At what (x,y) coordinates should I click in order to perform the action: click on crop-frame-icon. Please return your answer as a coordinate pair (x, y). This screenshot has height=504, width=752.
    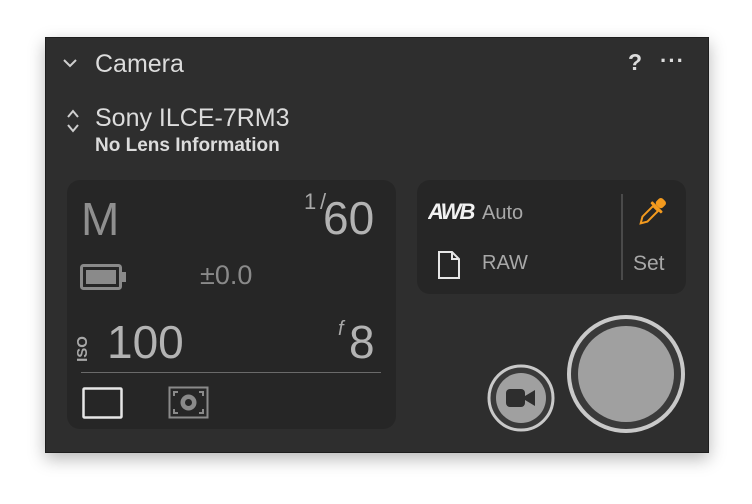
    Looking at the image, I should click on (103, 403).